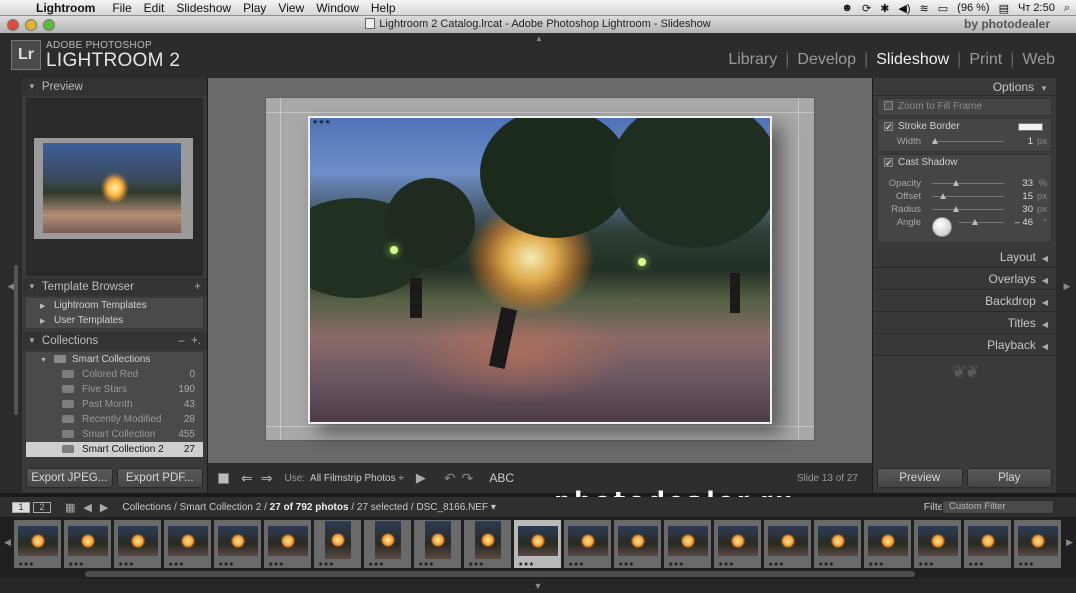  What do you see at coordinates (956, 209) in the screenshot?
I see `radius-slider-knob` at bounding box center [956, 209].